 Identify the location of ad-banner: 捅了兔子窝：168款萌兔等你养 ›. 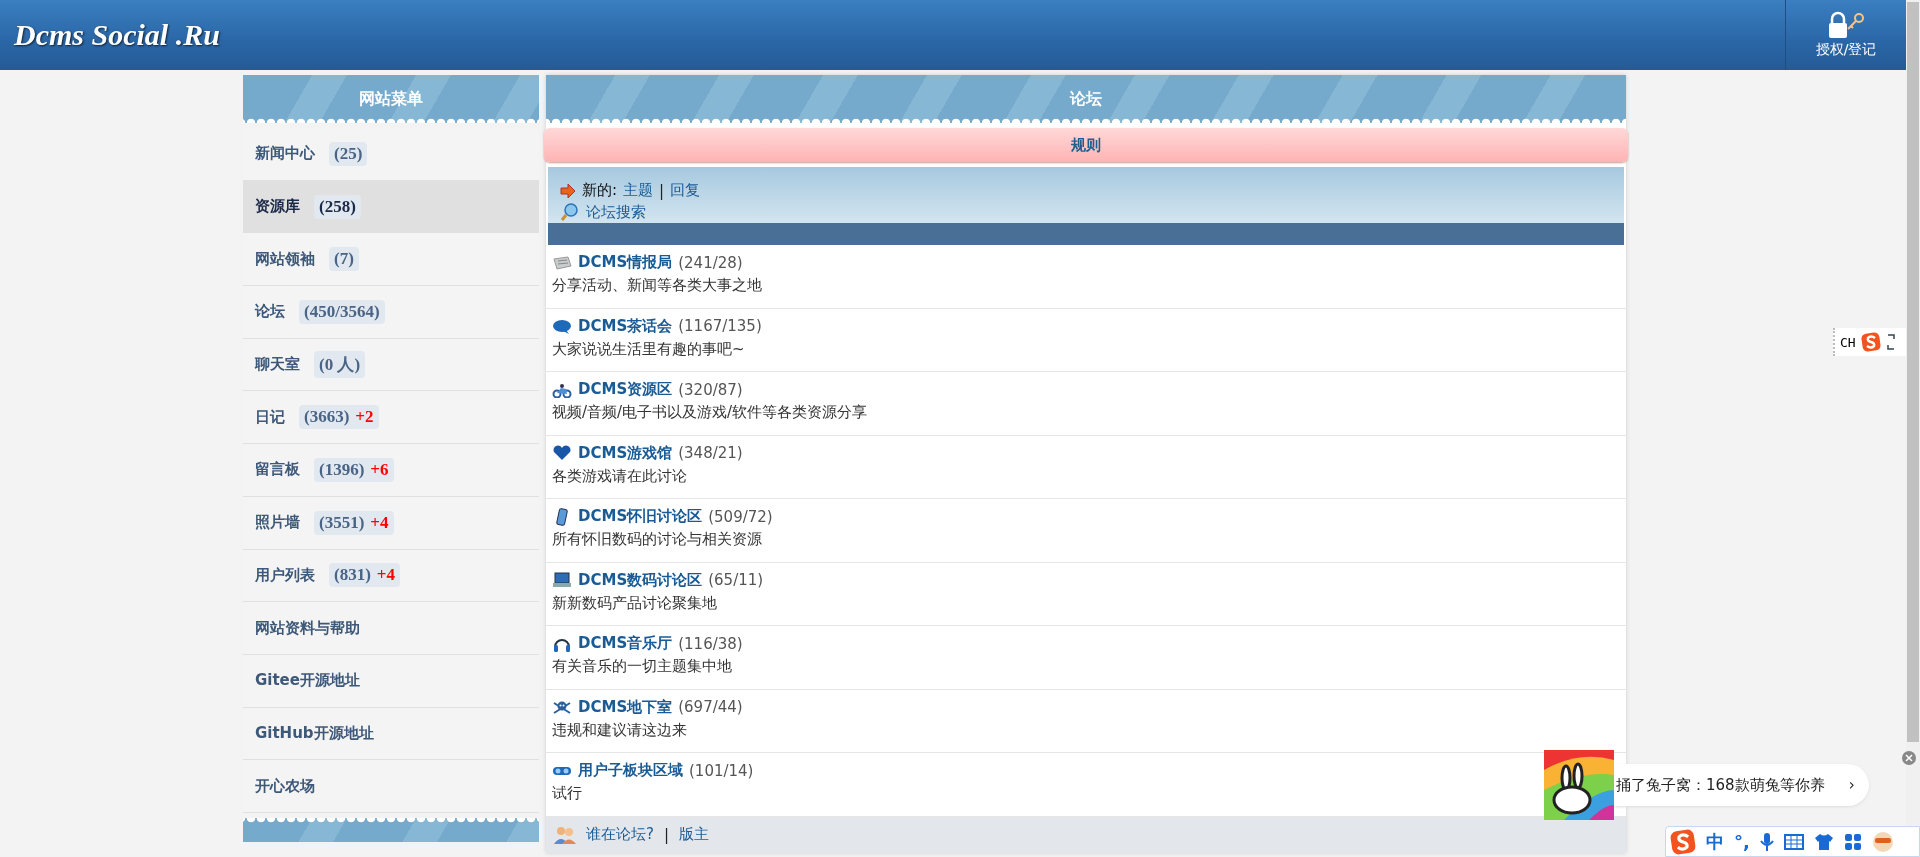
(1741, 785).